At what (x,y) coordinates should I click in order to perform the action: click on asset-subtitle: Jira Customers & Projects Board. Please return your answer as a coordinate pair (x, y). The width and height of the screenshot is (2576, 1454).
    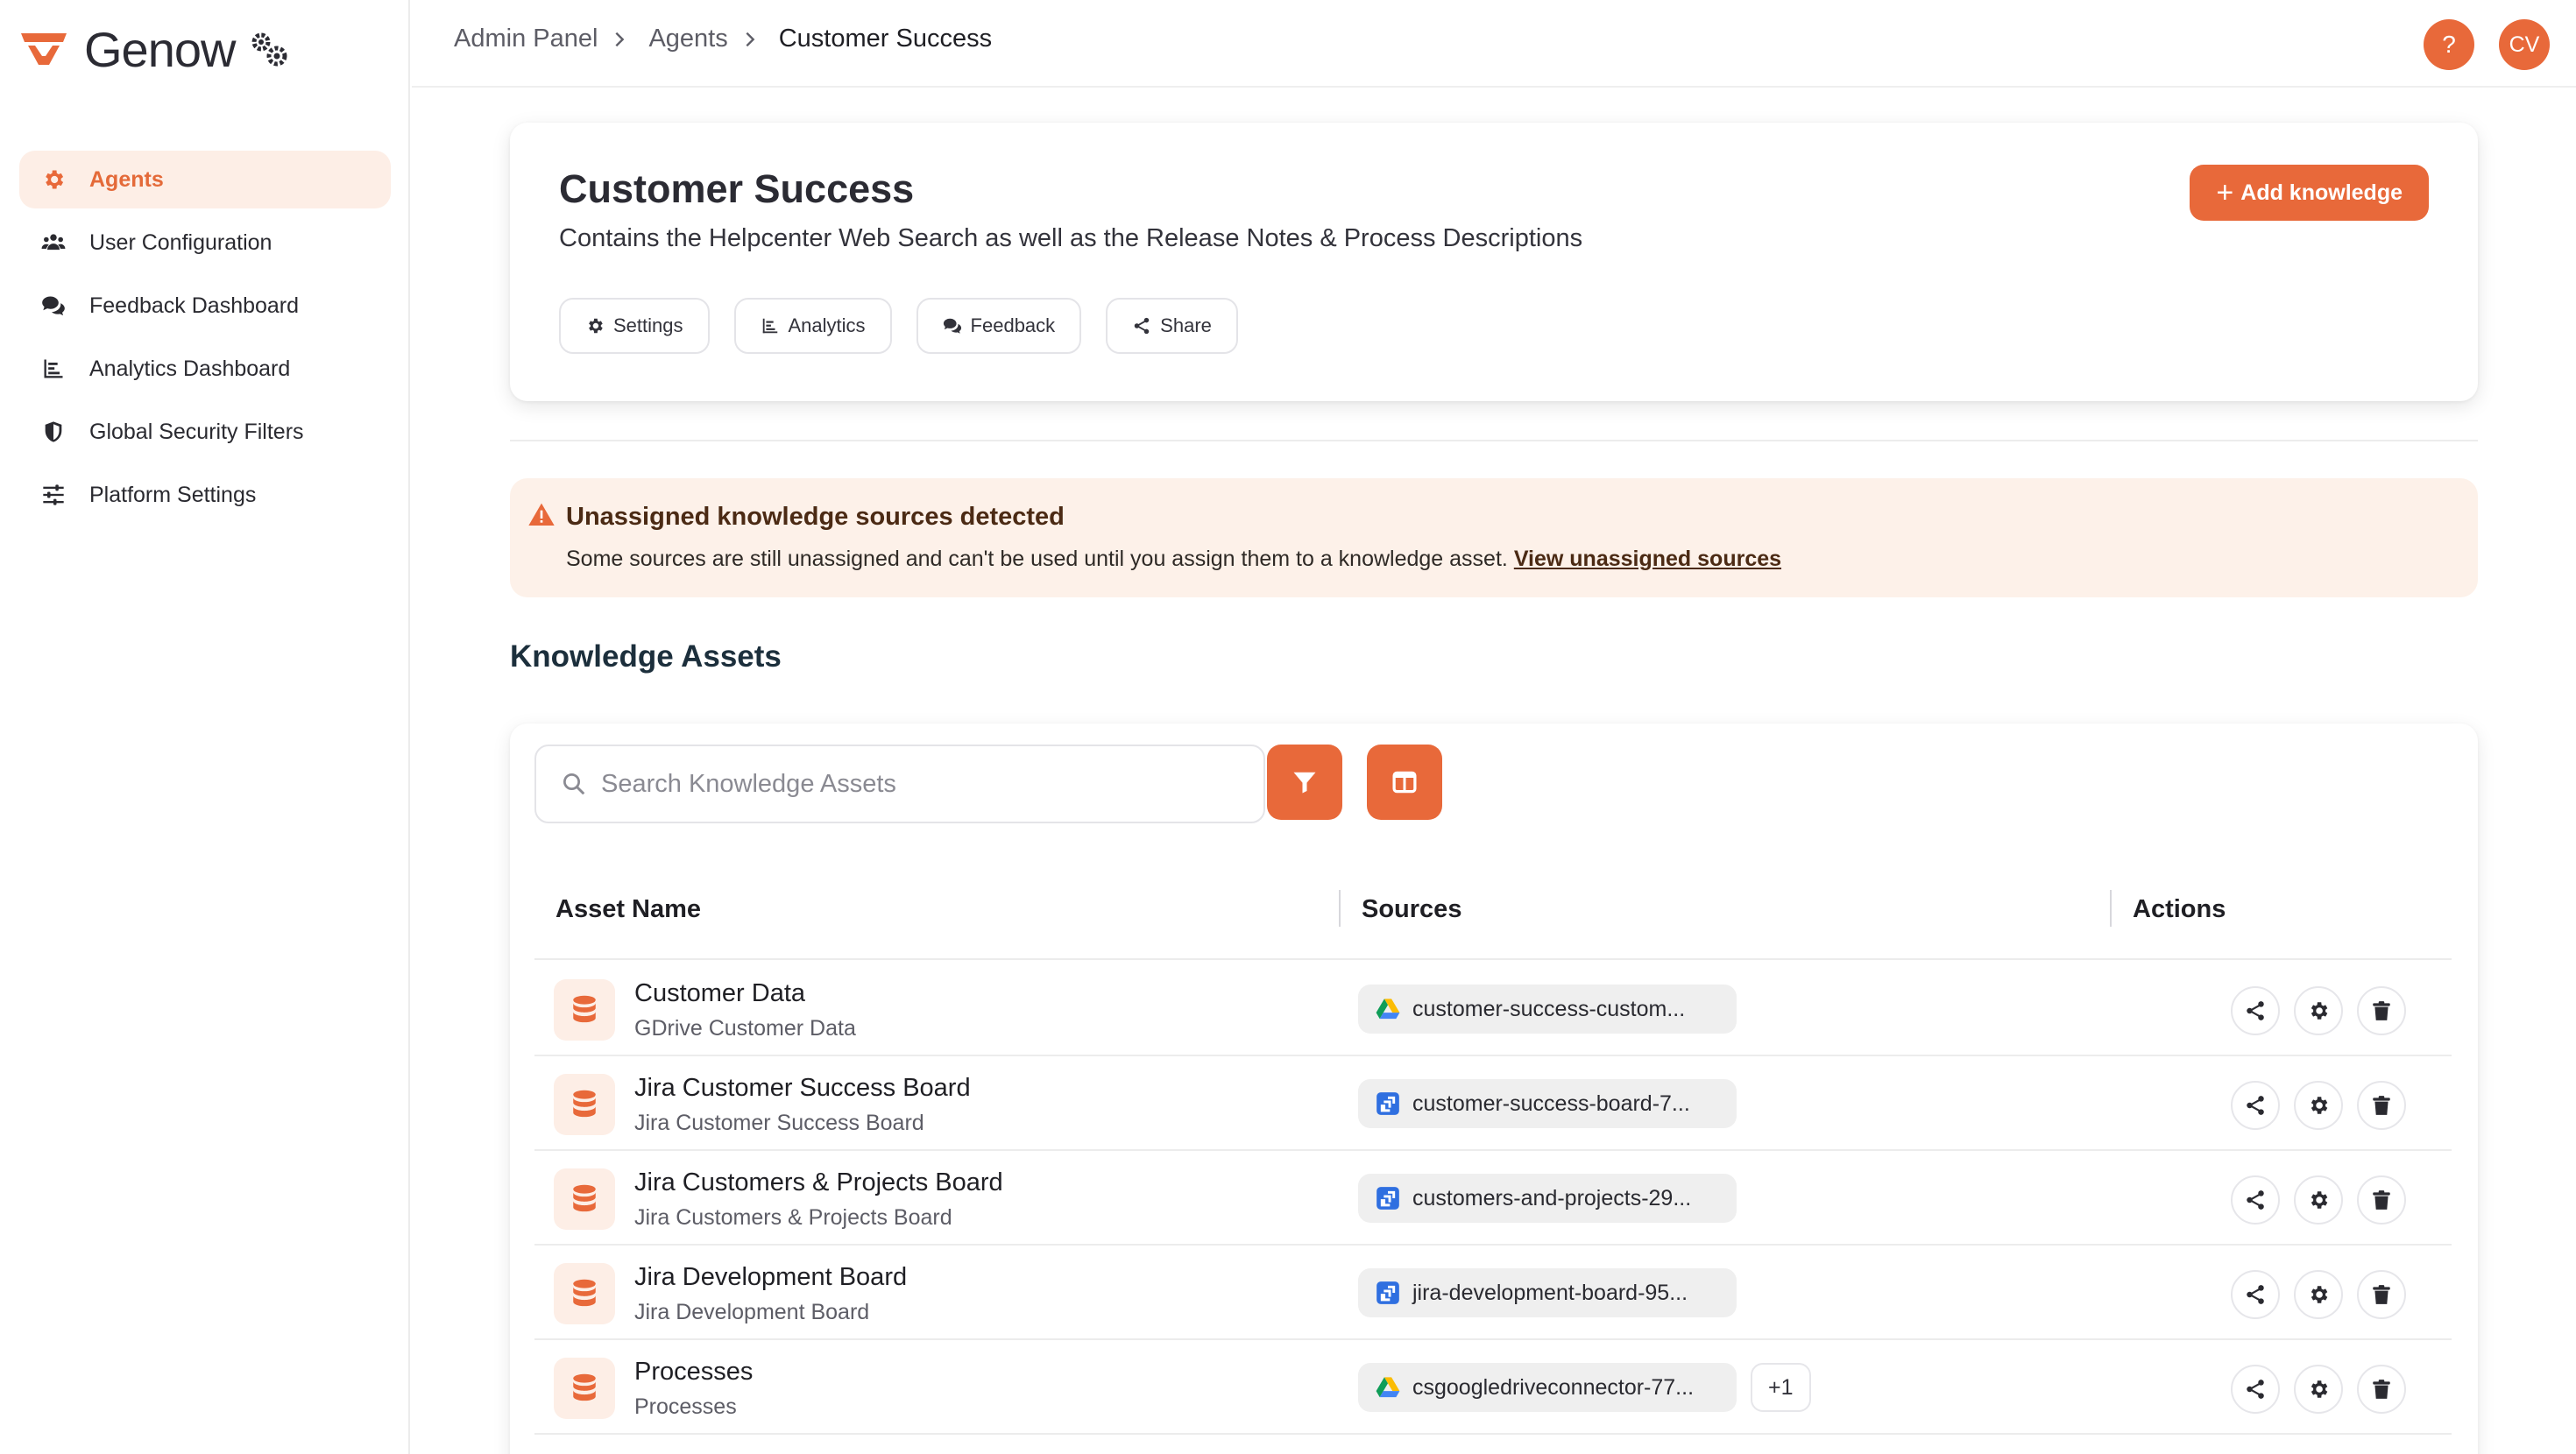
    Looking at the image, I should click on (793, 1217).